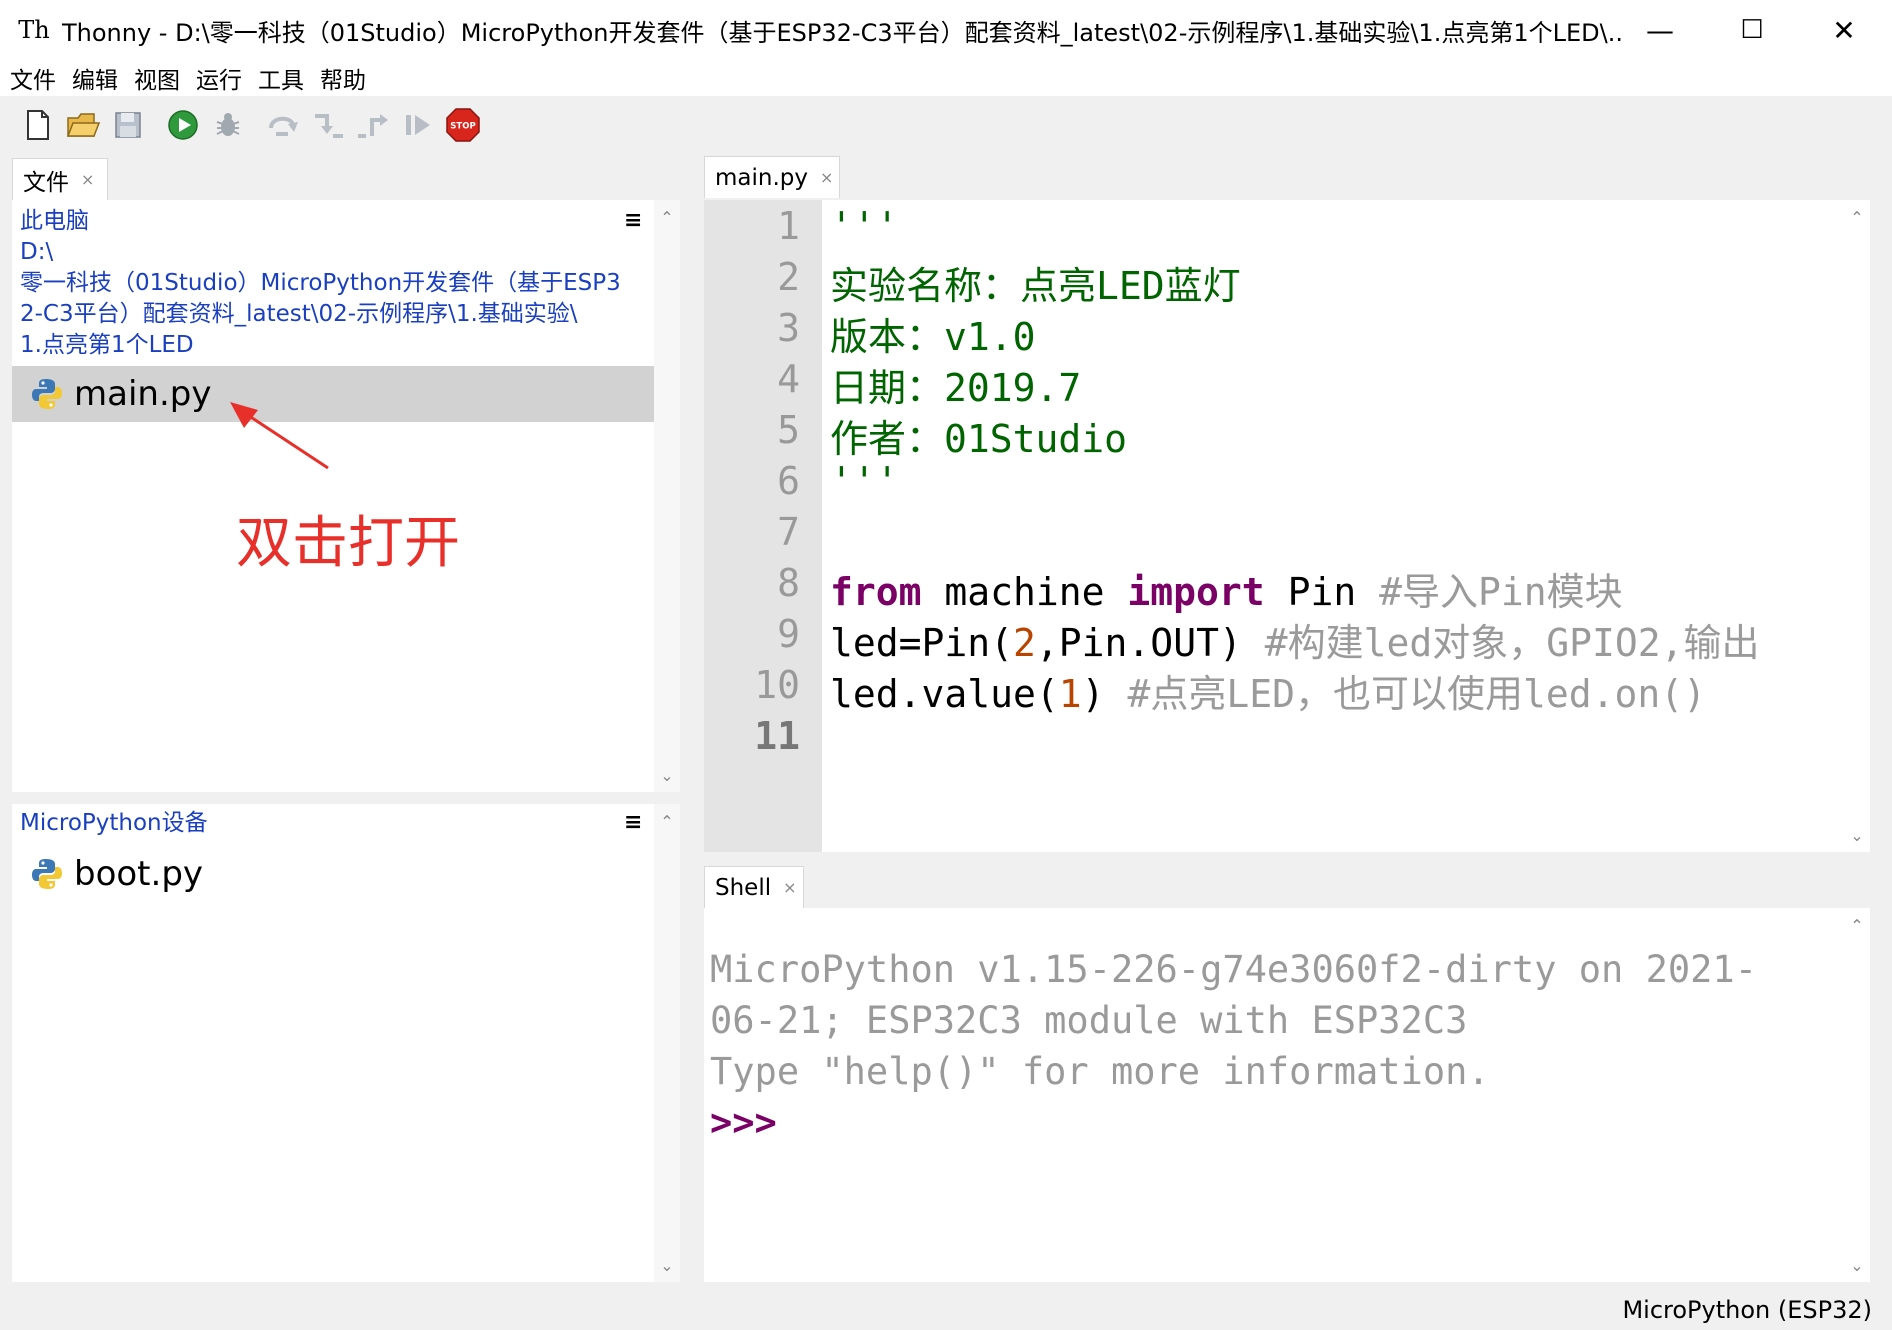  I want to click on menu-run: 运行, so click(219, 78).